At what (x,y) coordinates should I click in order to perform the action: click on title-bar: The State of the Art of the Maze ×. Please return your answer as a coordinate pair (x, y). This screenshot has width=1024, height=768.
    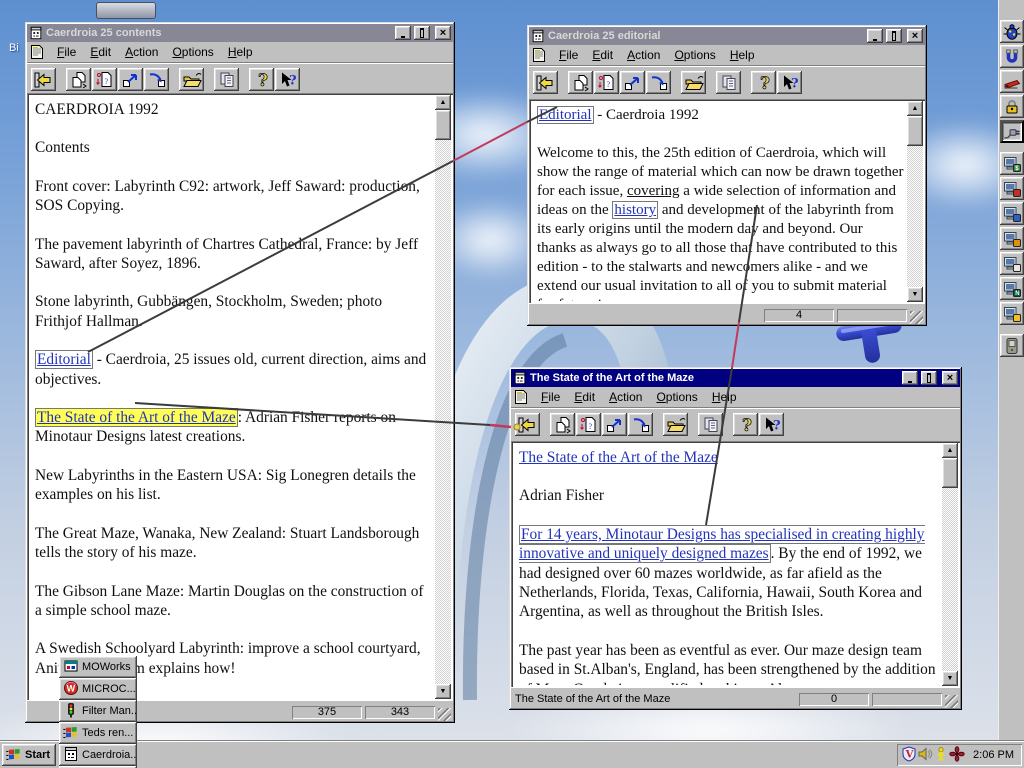
    Looking at the image, I should click on (735, 378).